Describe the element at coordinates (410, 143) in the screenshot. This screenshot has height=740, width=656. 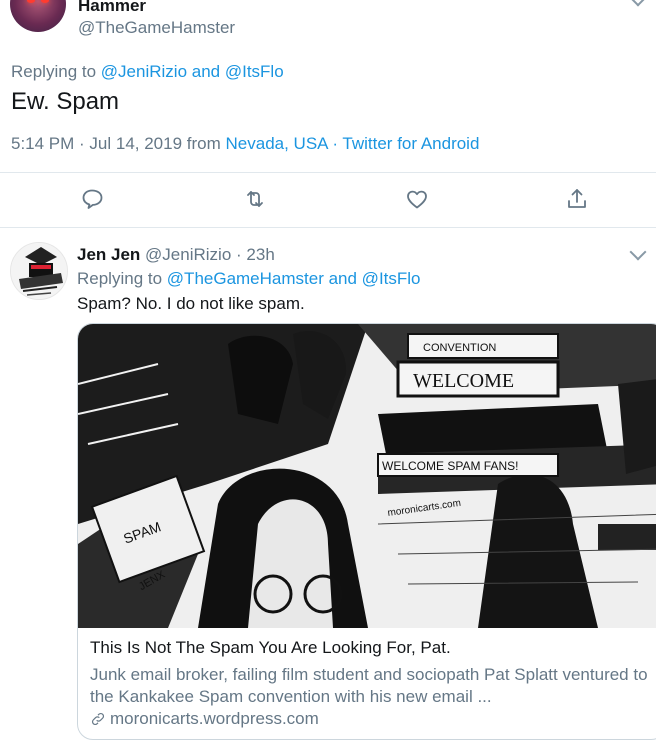
I see `source-link: Twitter for Android` at that location.